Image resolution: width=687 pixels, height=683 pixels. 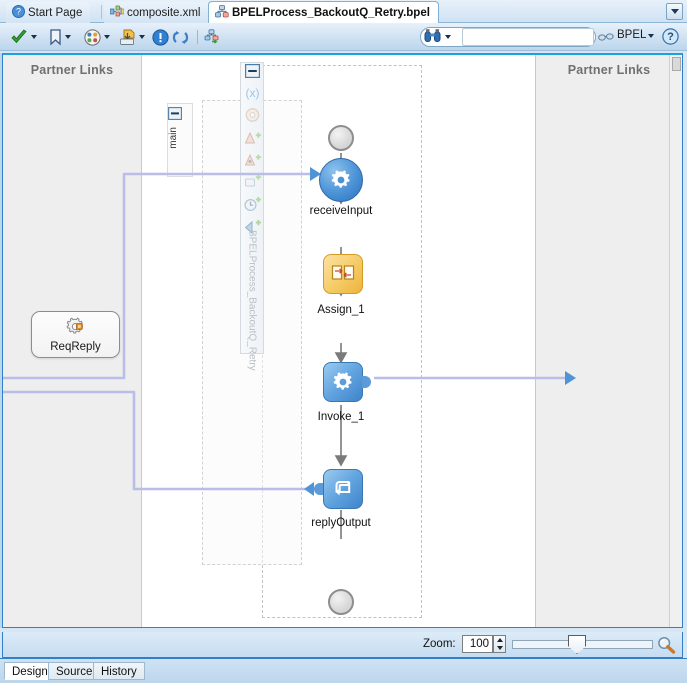 I want to click on activity-replyOutput, so click(x=339, y=489).